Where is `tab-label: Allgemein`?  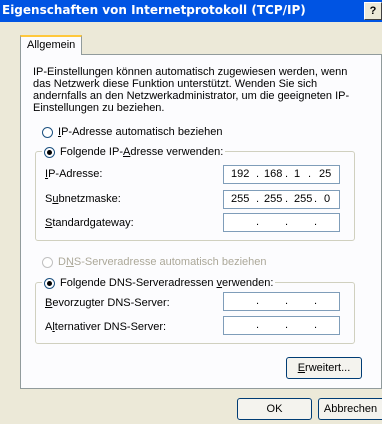 tab-label: Allgemein is located at coordinates (51, 45).